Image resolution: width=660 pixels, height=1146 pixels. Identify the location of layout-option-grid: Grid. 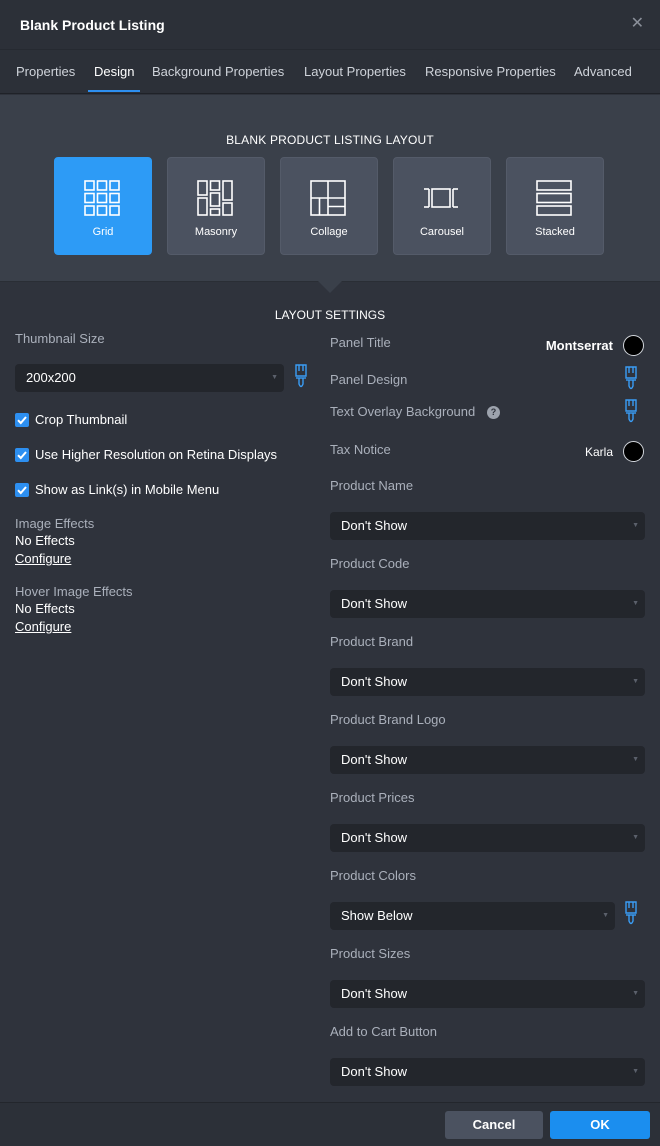
(103, 206).